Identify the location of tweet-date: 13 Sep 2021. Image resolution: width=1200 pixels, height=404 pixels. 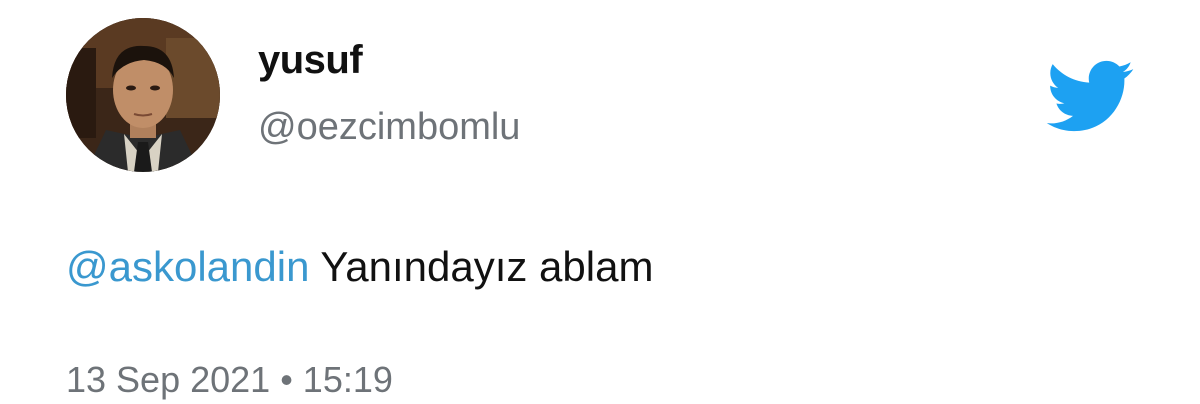
(168, 379).